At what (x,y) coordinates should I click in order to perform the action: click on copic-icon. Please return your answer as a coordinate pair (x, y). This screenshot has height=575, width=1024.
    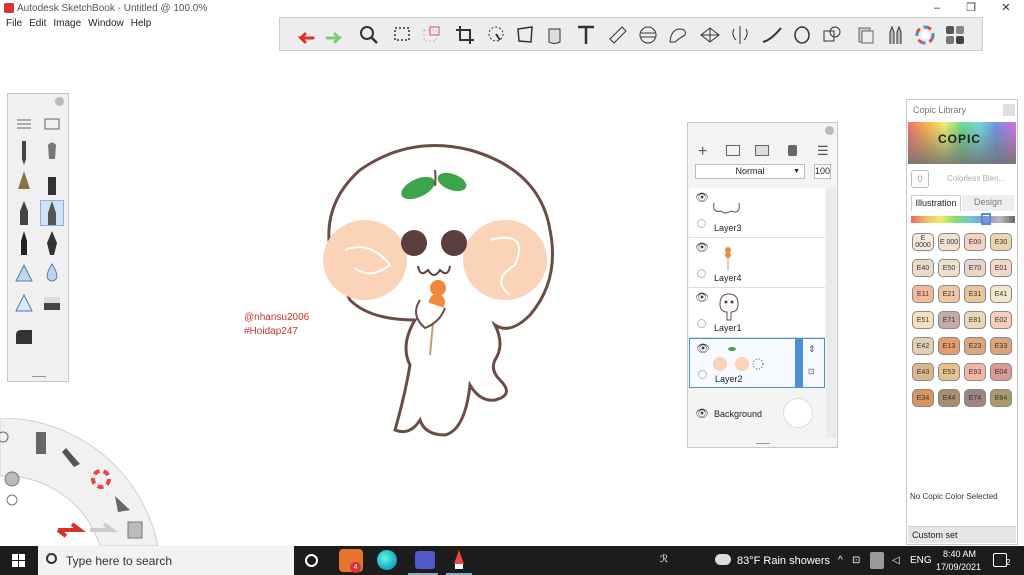
    Looking at the image, I should click on (955, 35).